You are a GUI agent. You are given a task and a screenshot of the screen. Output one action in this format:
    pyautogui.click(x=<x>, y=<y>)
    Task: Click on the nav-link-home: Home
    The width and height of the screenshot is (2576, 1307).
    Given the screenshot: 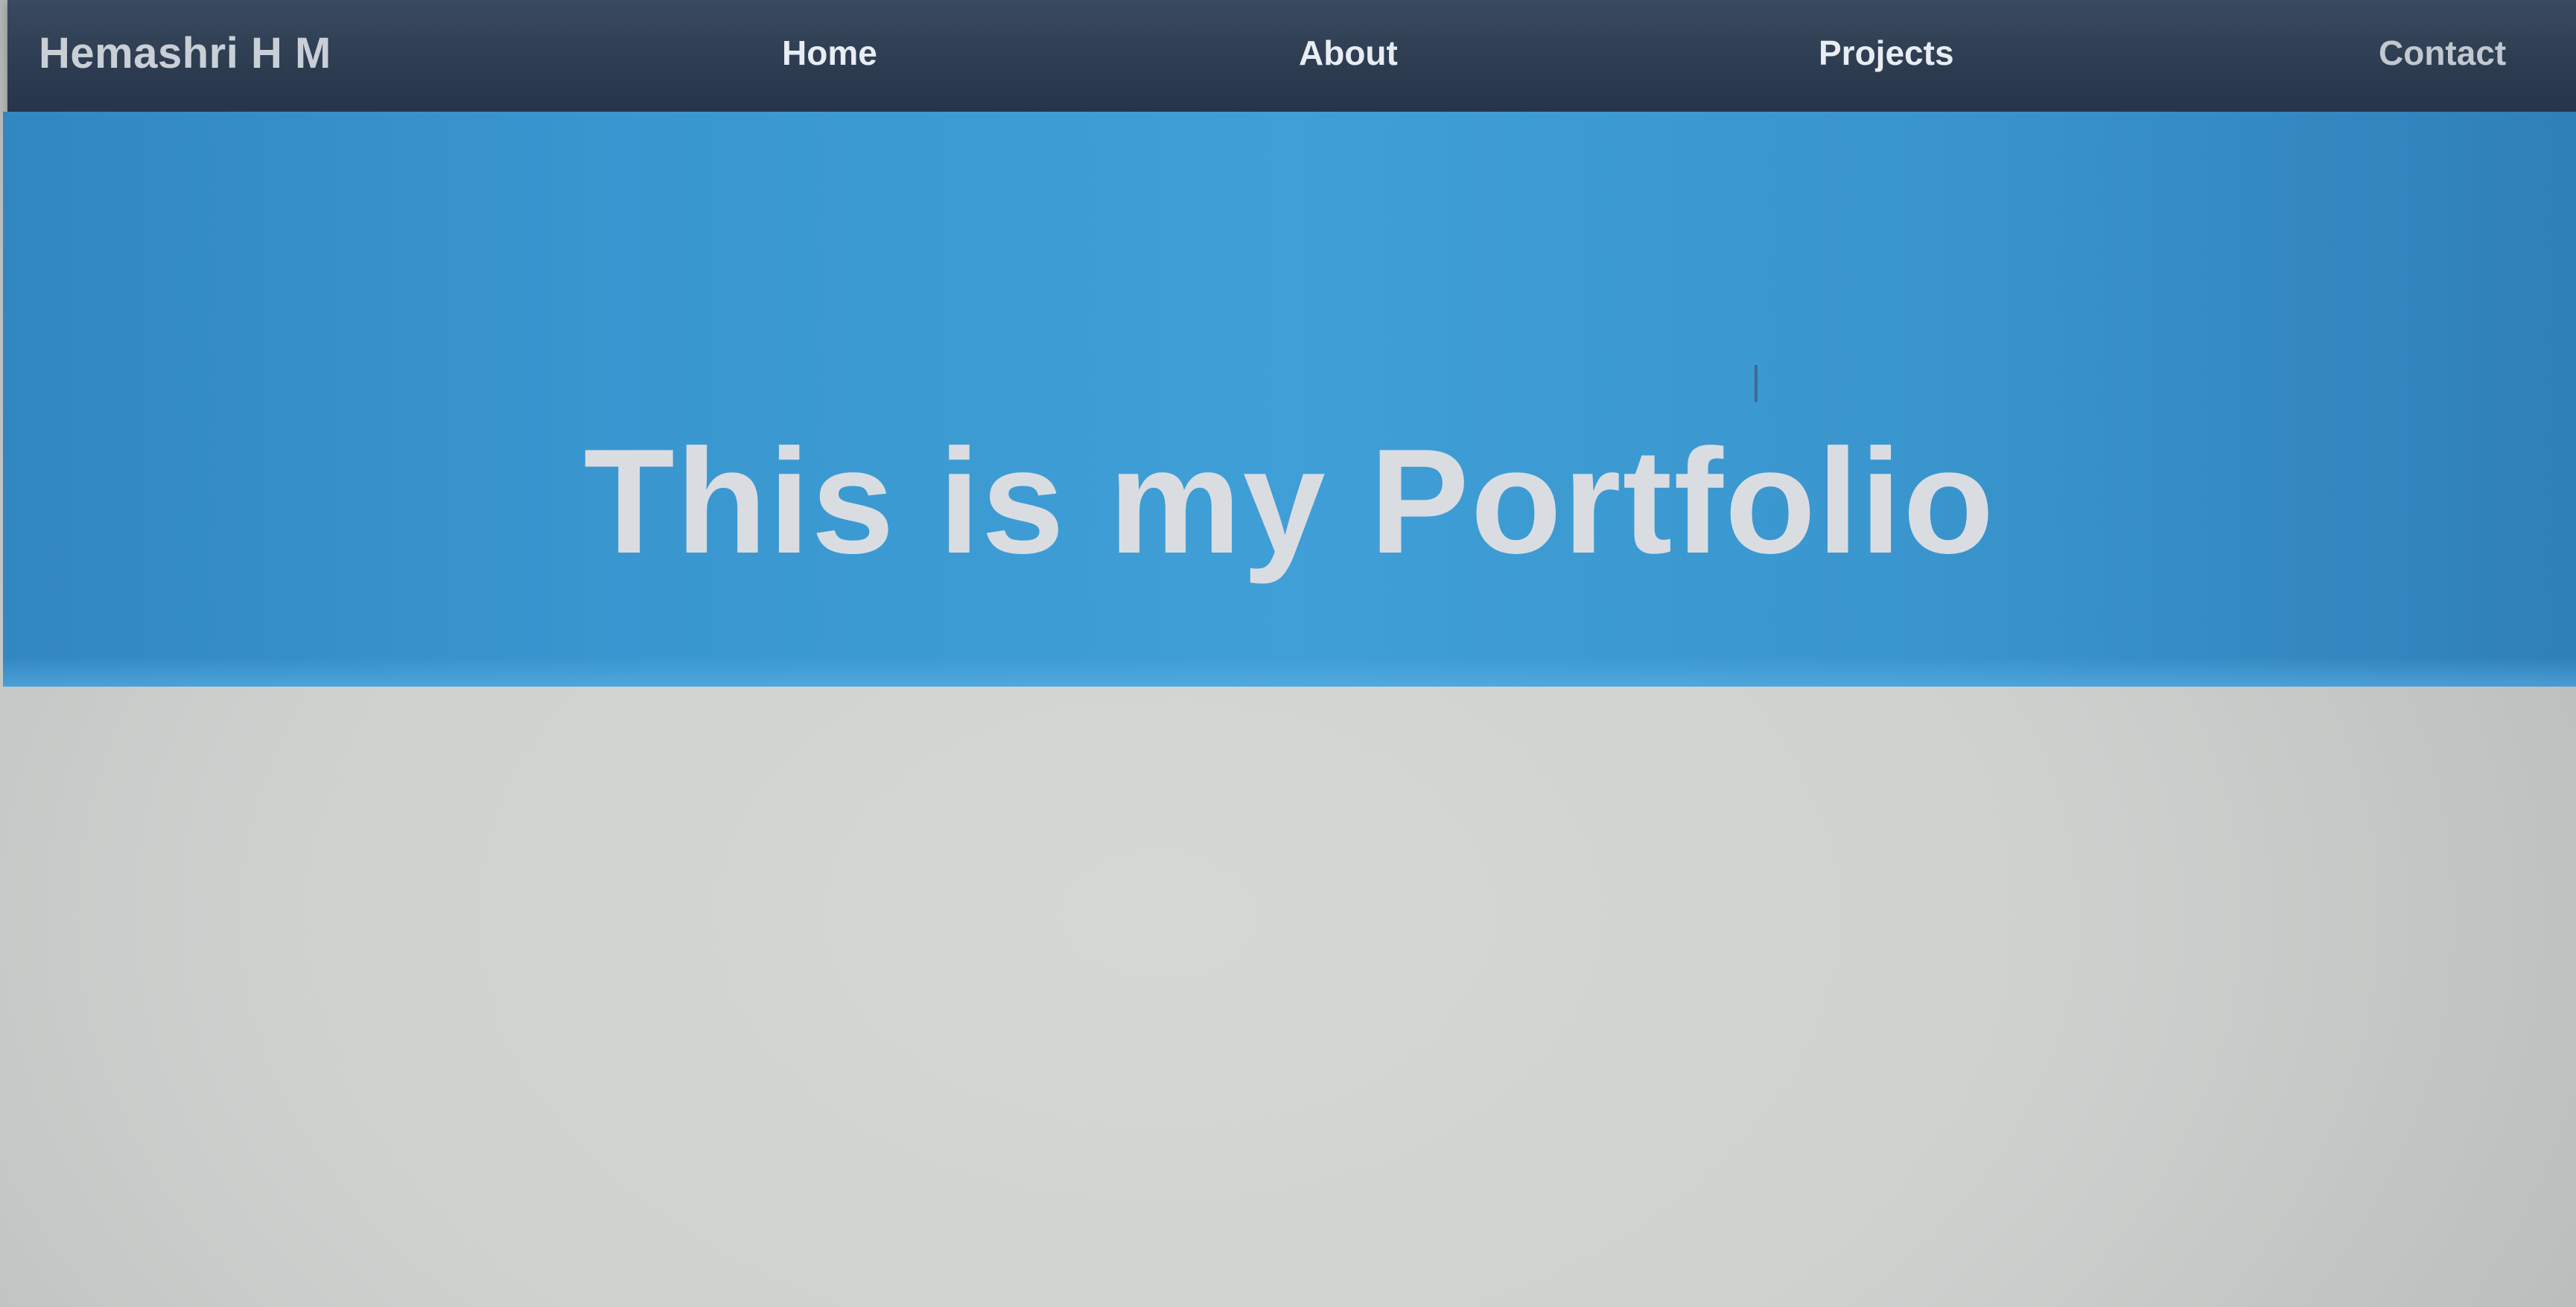 What is the action you would take?
    pyautogui.click(x=829, y=53)
    